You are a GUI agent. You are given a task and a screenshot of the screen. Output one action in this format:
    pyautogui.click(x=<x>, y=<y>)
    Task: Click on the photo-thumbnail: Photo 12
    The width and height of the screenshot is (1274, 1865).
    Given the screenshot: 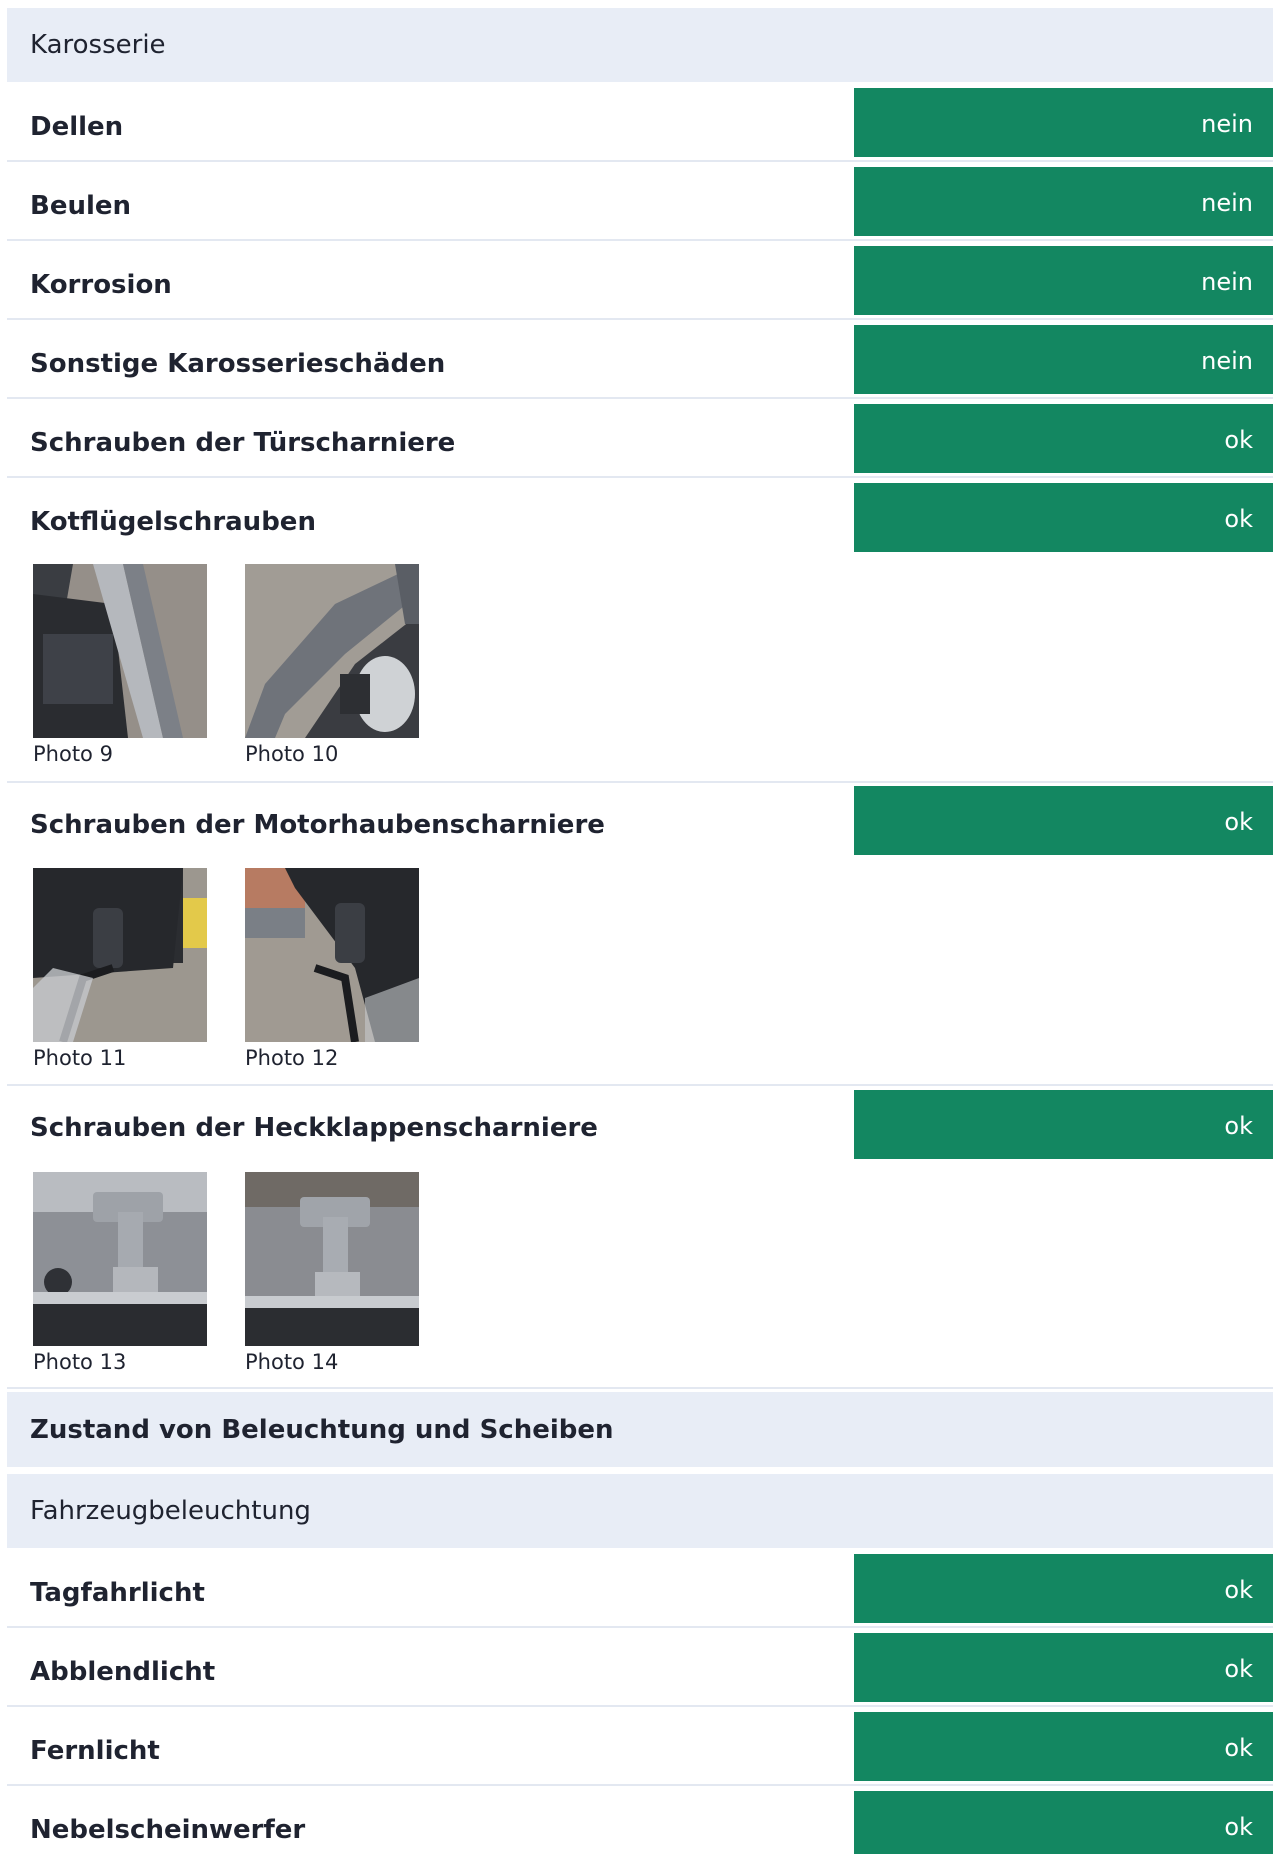 What is the action you would take?
    pyautogui.click(x=332, y=969)
    